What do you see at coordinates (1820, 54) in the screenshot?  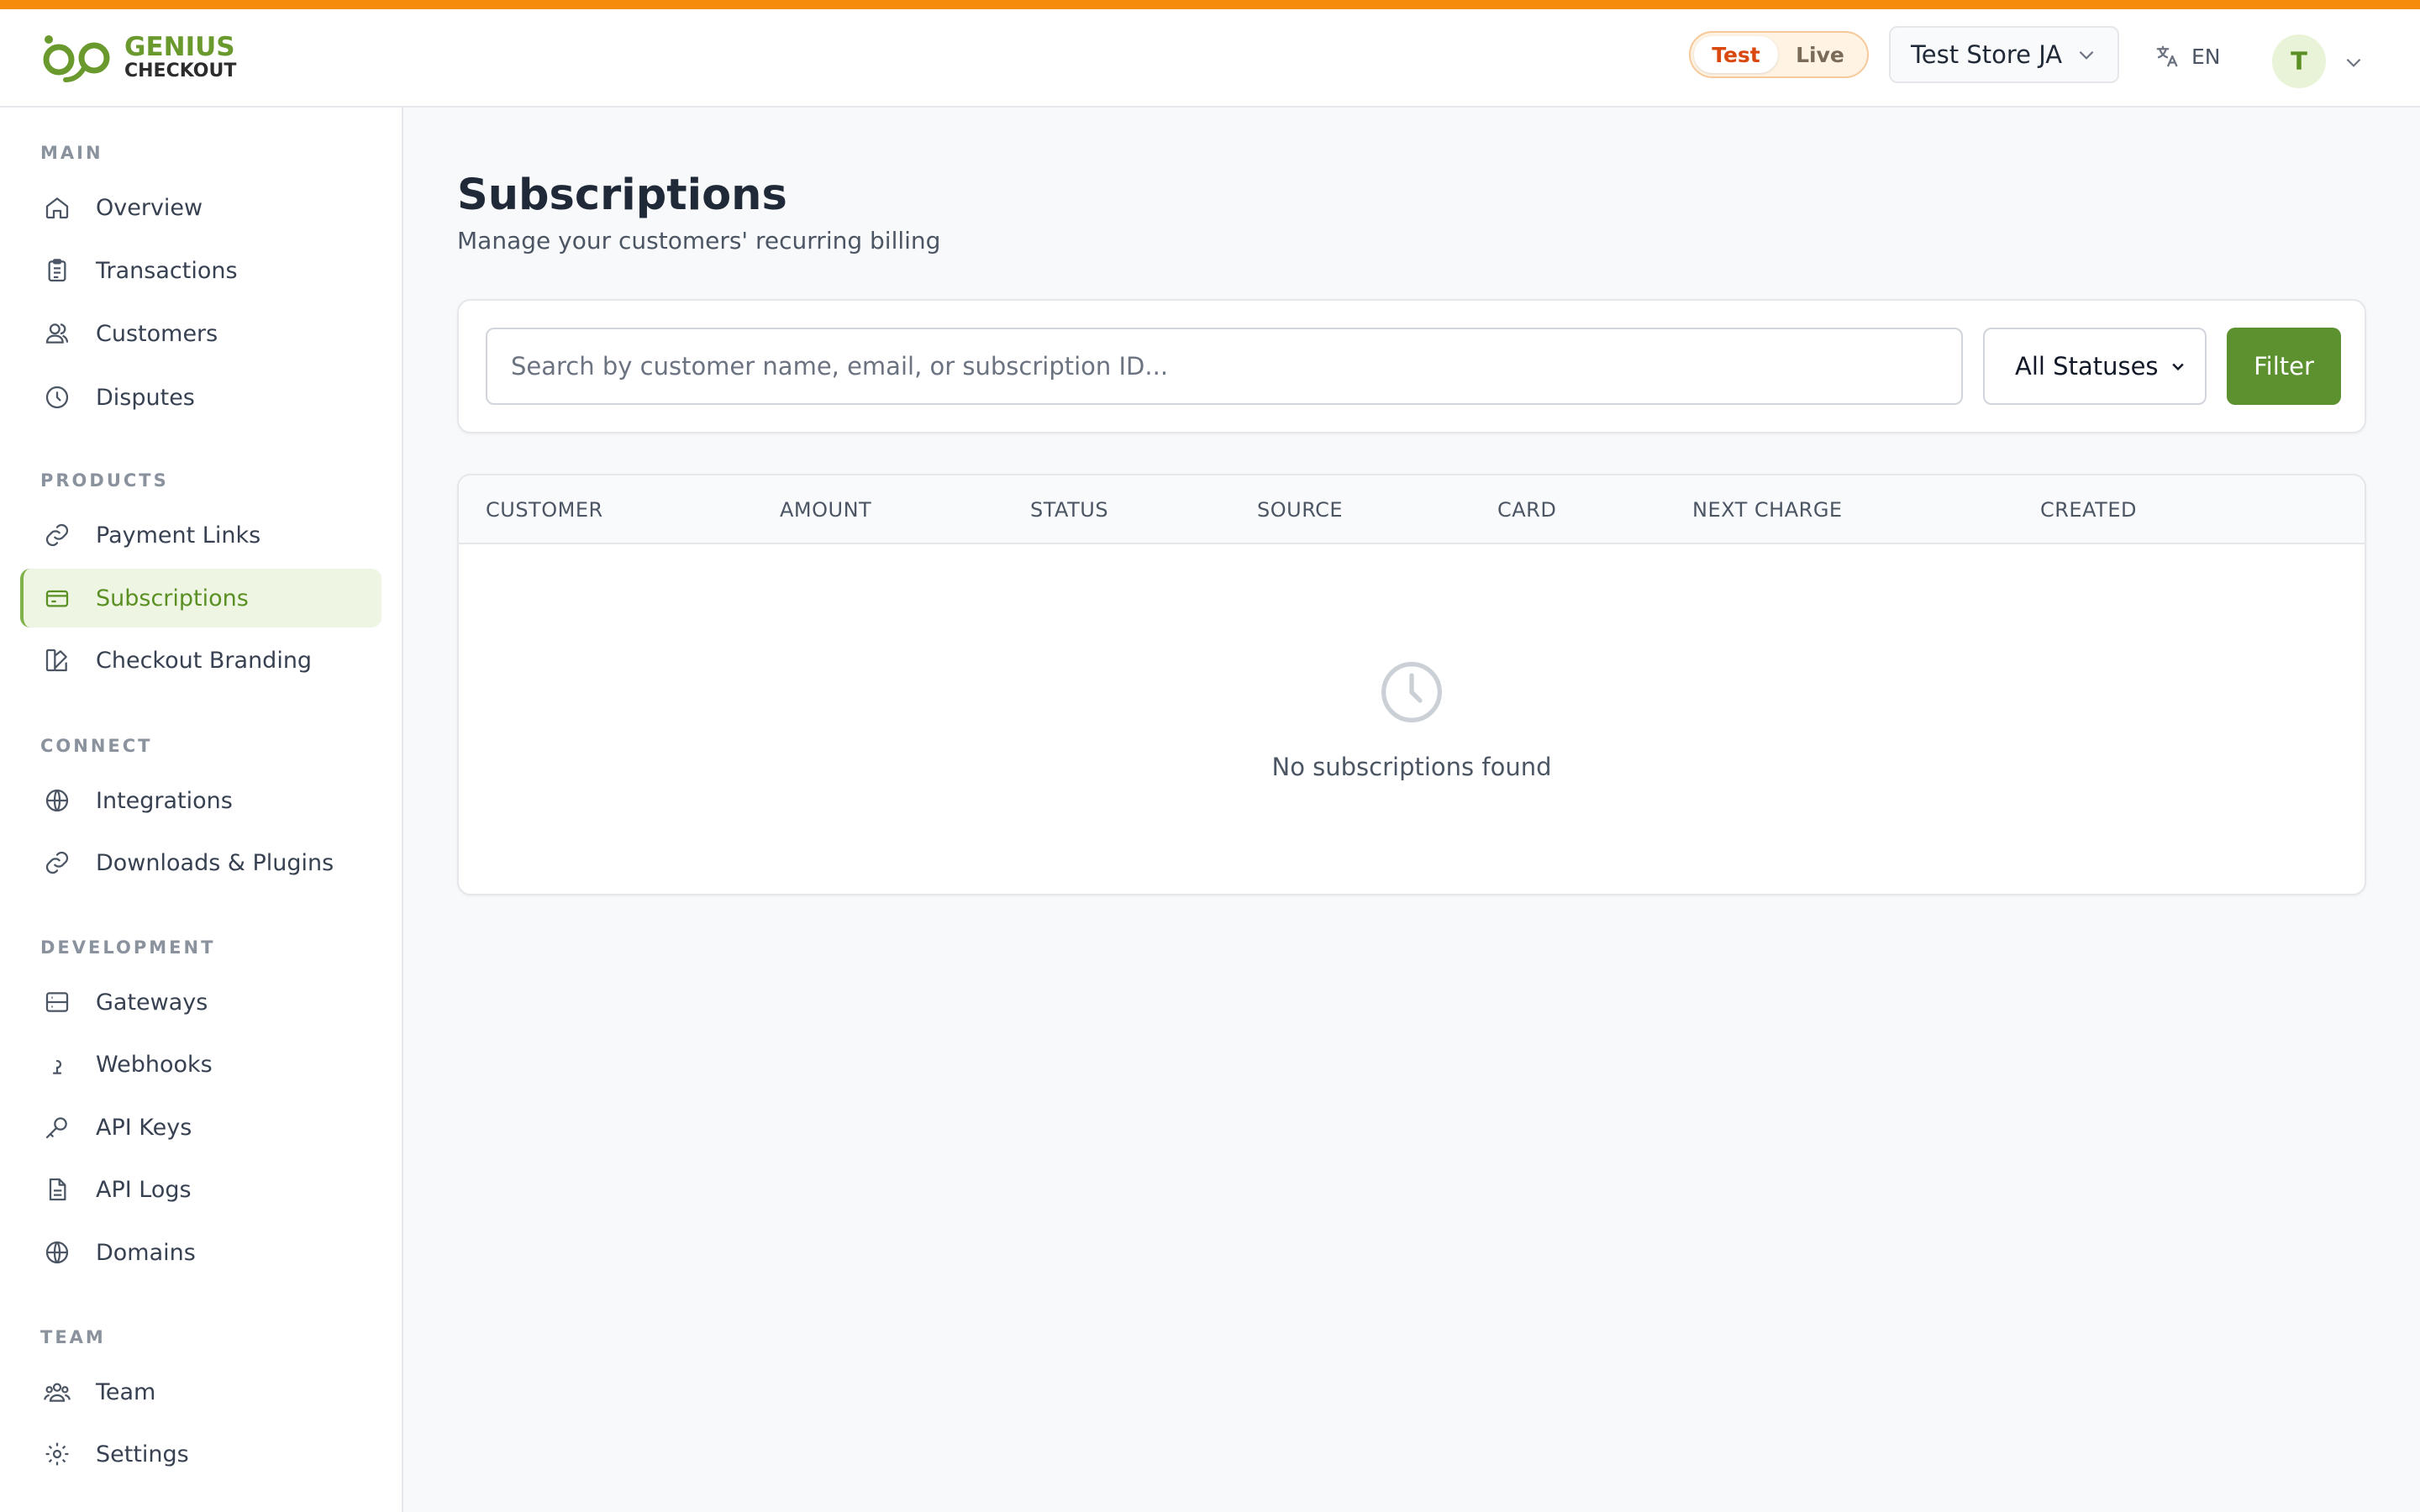 I see `mode-live-button: Live` at bounding box center [1820, 54].